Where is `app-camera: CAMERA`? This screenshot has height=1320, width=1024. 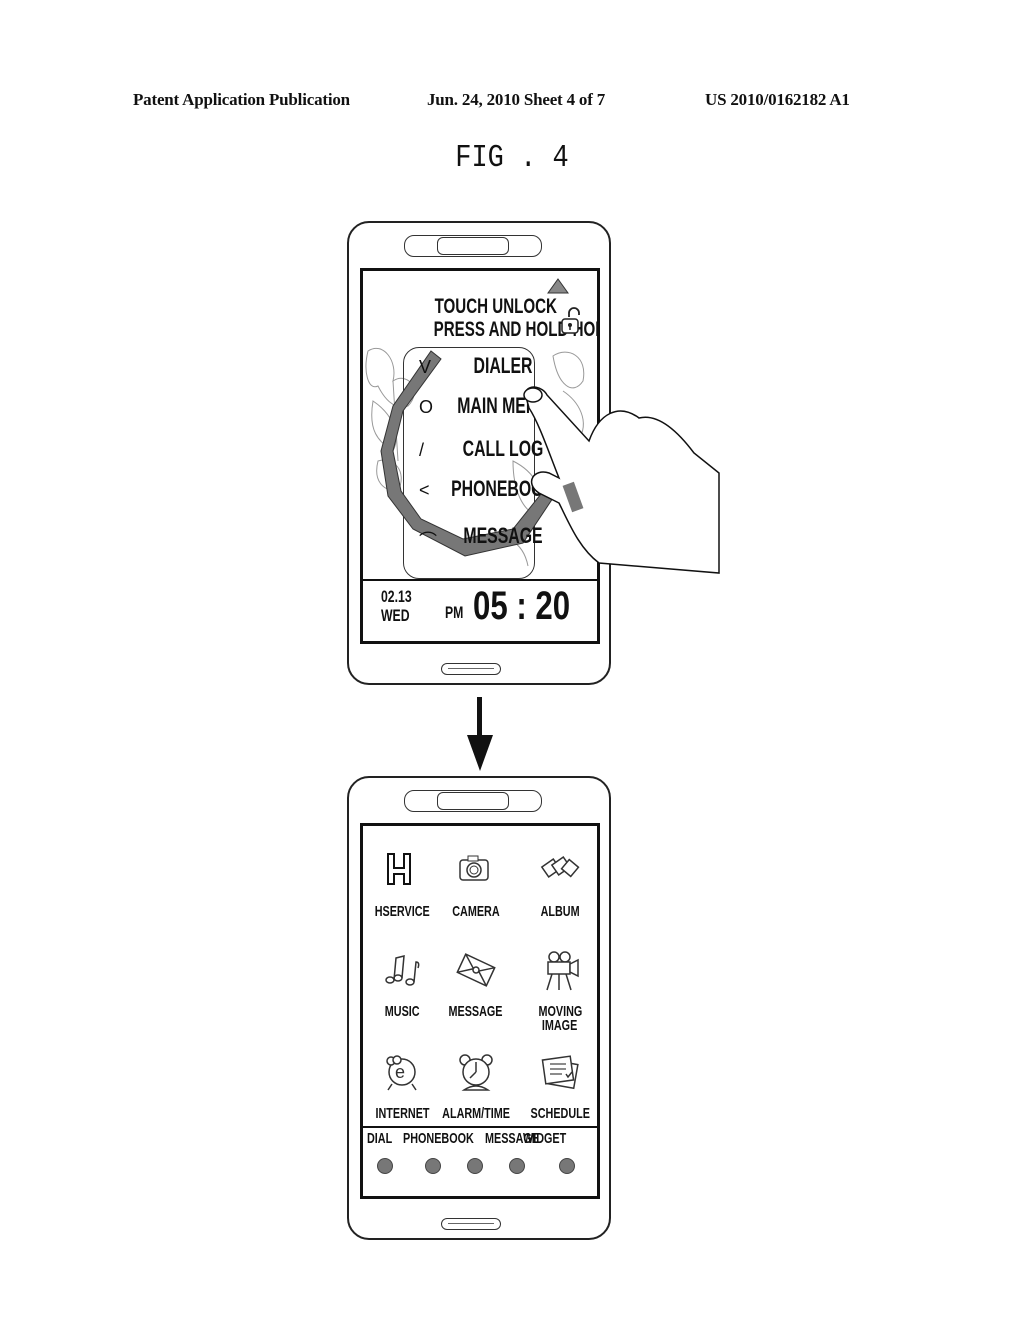 app-camera: CAMERA is located at coordinates (476, 884).